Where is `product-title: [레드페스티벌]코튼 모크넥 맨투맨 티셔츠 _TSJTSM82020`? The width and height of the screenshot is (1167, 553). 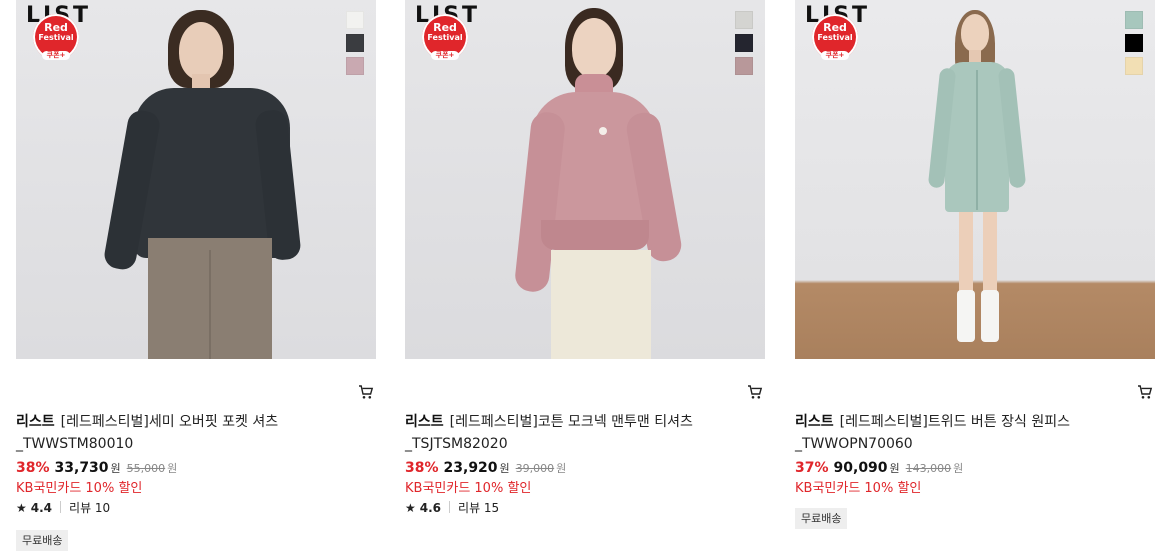 product-title: [레드페스티벌]코튼 모크넥 맨투맨 티셔츠 _TSJTSM82020 is located at coordinates (549, 433).